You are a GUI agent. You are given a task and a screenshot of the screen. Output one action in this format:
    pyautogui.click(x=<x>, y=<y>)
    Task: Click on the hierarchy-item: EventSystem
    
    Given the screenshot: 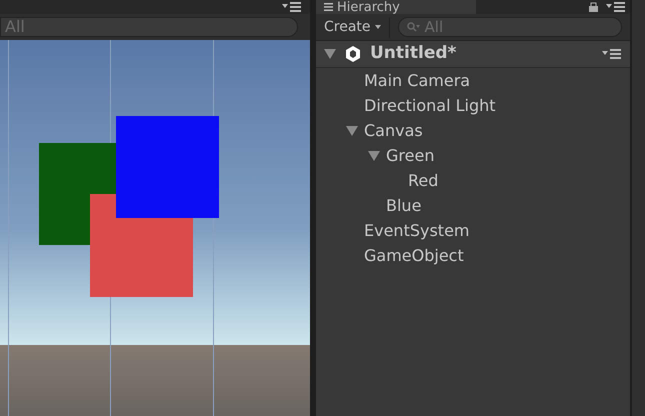 What is the action you would take?
    pyautogui.click(x=417, y=230)
    